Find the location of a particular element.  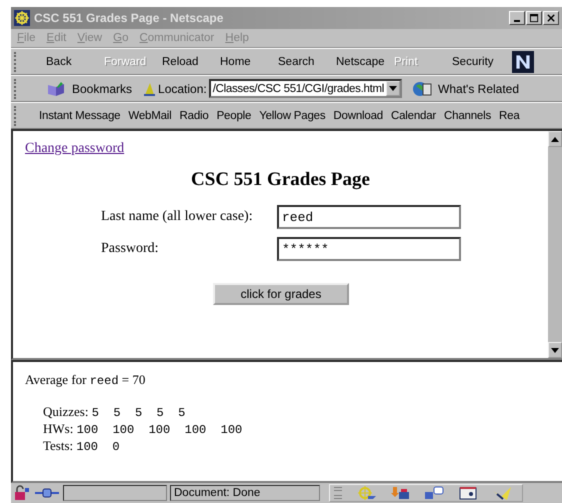

personal-toolbar-button: Calendar is located at coordinates (414, 116).